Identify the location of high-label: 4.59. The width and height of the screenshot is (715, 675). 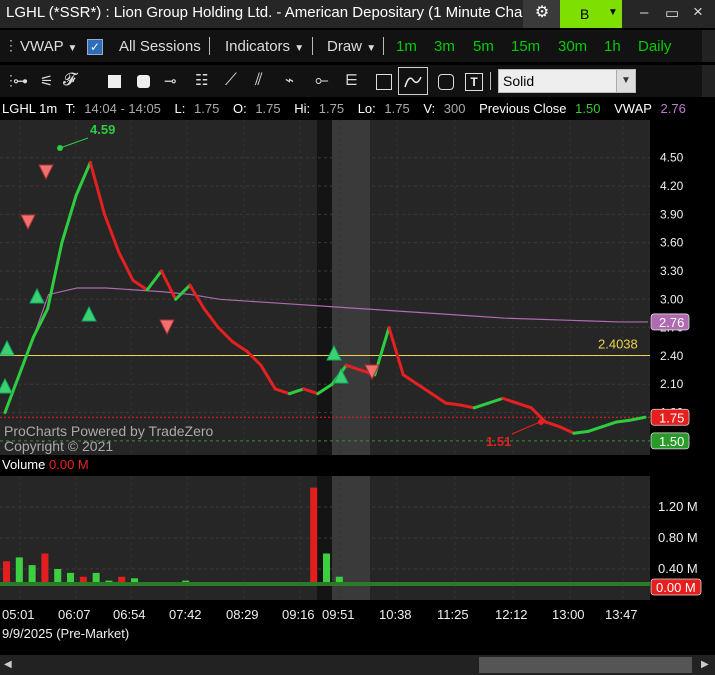
(102, 129).